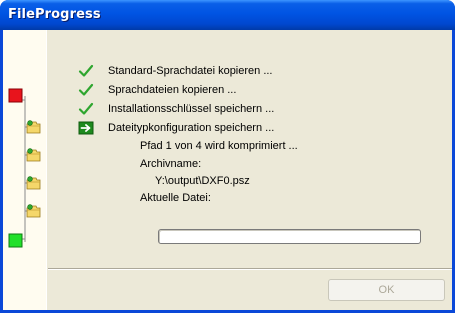  Describe the element at coordinates (175, 198) in the screenshot. I see `current-file-label: Aktuelle Datei:` at that location.